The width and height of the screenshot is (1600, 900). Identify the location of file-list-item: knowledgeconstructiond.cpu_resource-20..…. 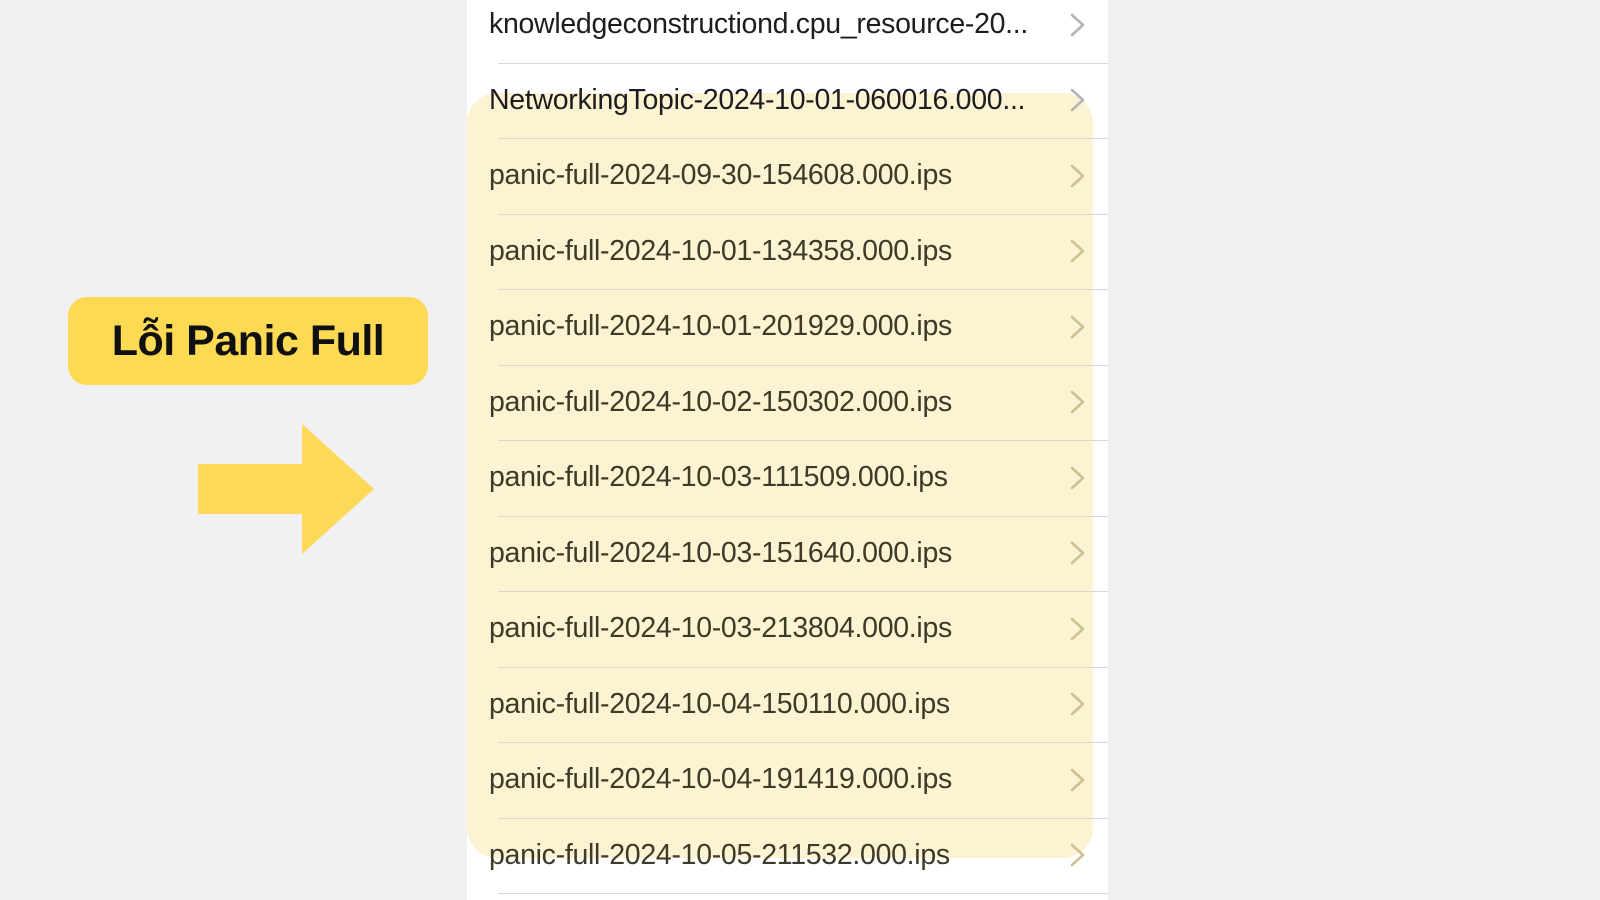
(787, 31).